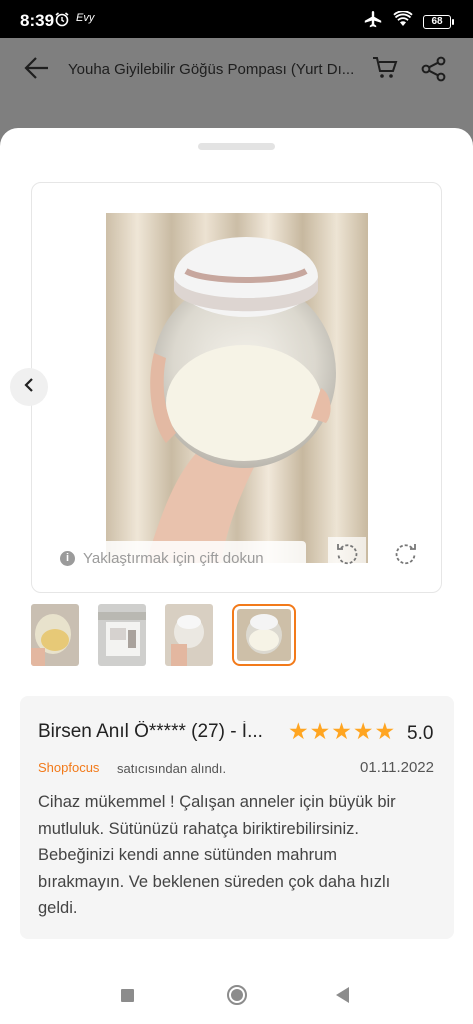  What do you see at coordinates (385, 70) in the screenshot?
I see `cart-icon` at bounding box center [385, 70].